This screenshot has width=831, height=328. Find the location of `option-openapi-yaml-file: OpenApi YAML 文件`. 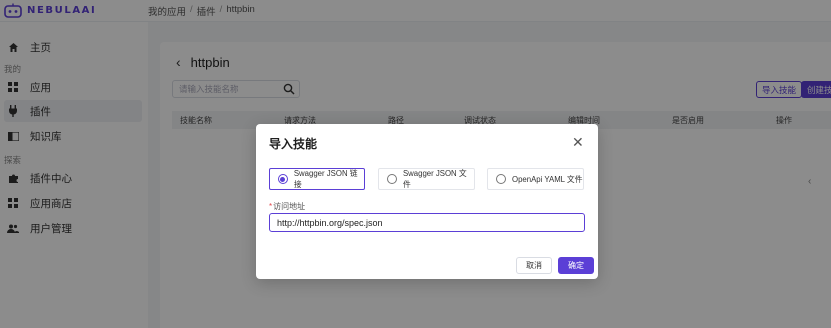

option-openapi-yaml-file: OpenApi YAML 文件 is located at coordinates (535, 179).